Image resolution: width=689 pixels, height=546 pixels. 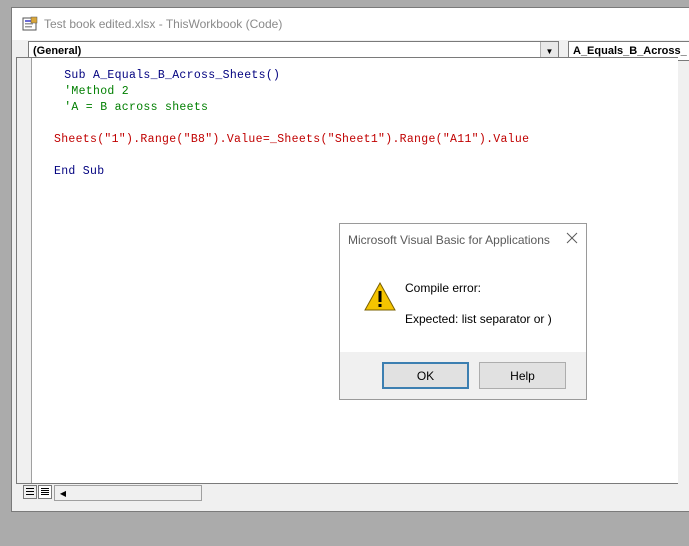 What do you see at coordinates (57, 51) in the screenshot?
I see `object-combo-value: (General)` at bounding box center [57, 51].